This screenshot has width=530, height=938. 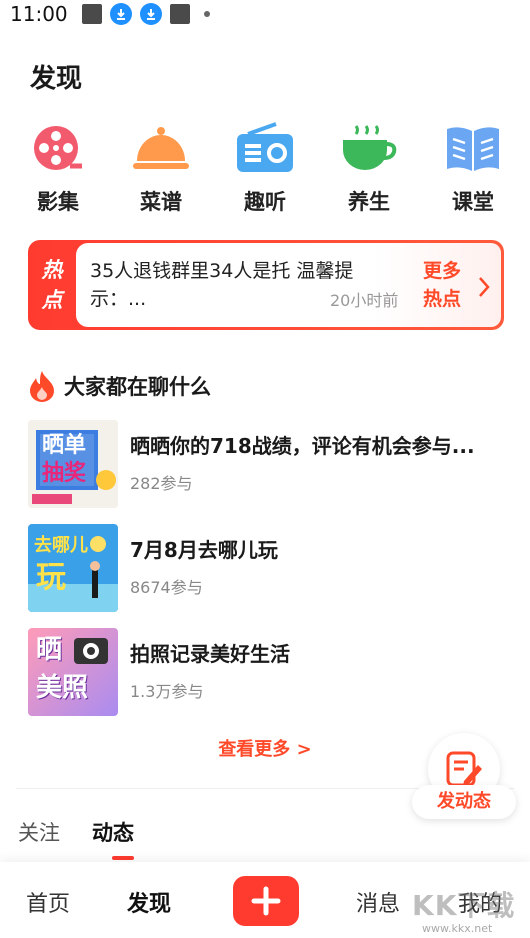 What do you see at coordinates (51, 577) in the screenshot?
I see `thumb-text: 玩` at bounding box center [51, 577].